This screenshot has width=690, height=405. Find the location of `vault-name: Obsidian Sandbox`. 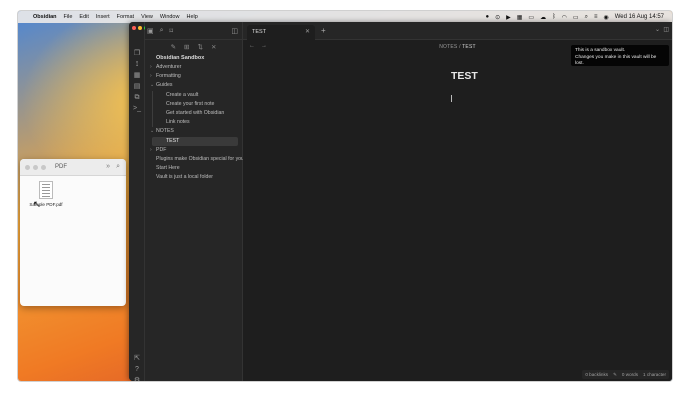

vault-name: Obsidian Sandbox is located at coordinates (195, 58).